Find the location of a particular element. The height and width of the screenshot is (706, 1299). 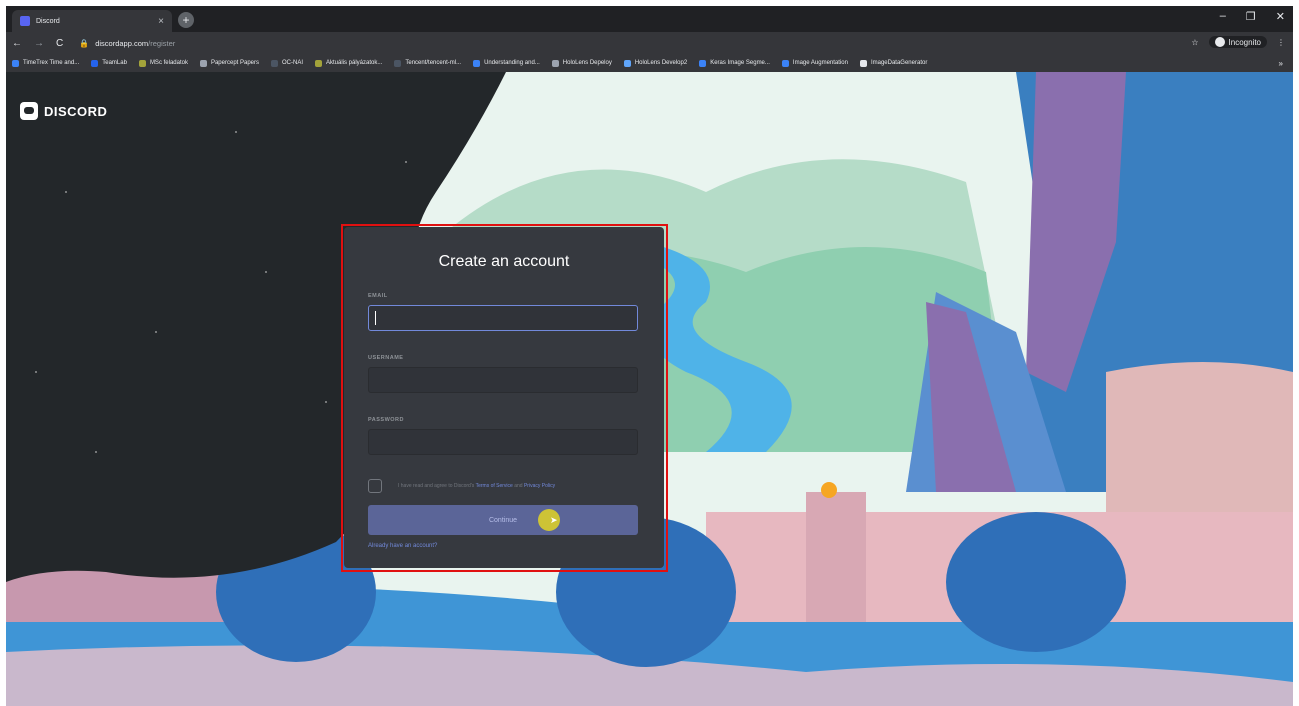

tab-title: Discord is located at coordinates (48, 21).